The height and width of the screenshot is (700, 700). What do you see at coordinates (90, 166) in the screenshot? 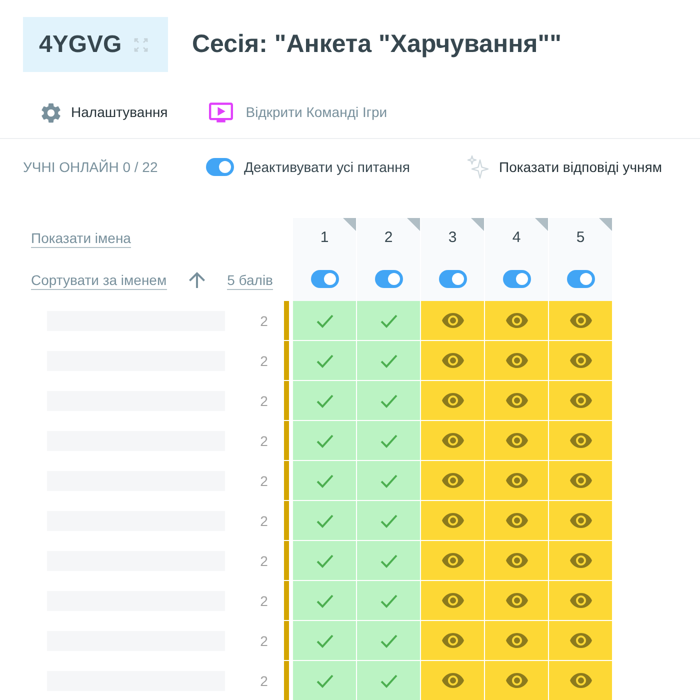
I see `online-count: УЧНІ ОНЛАЙН 0 / 22` at bounding box center [90, 166].